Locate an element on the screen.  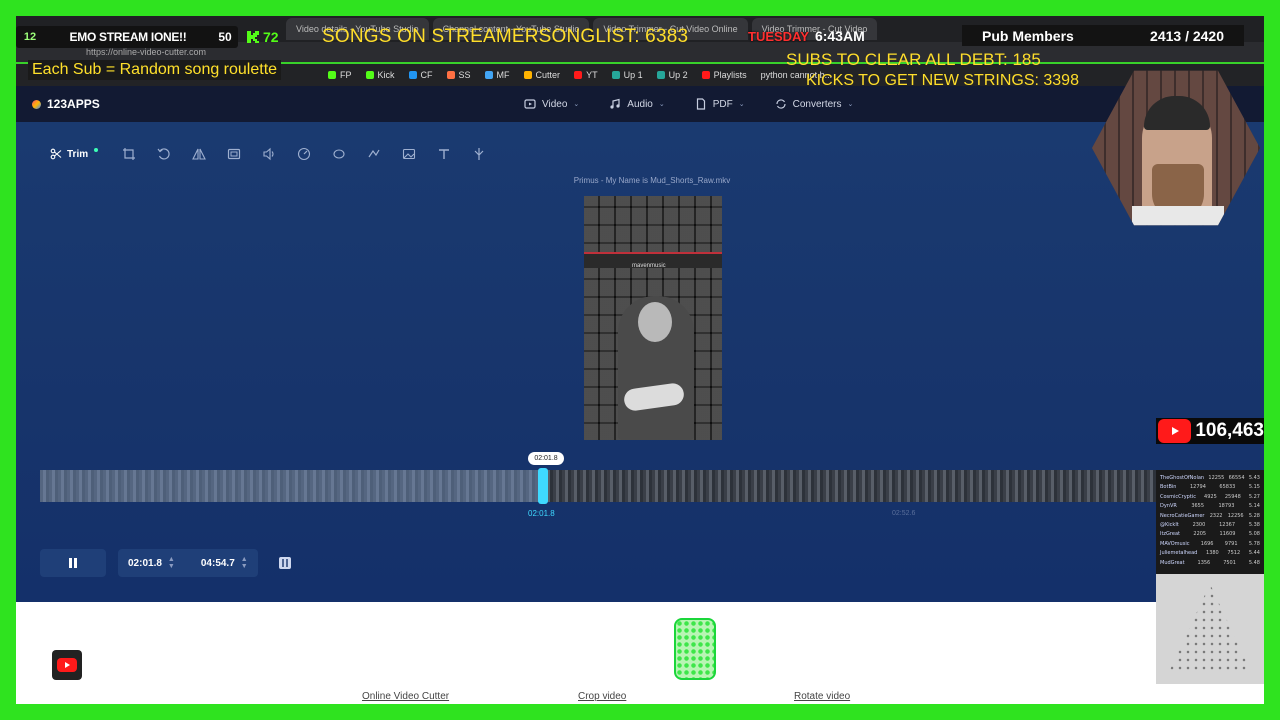
leaderboard-row: @KickIt 2300 12367 5.38 is located at coordinates (1210, 525).